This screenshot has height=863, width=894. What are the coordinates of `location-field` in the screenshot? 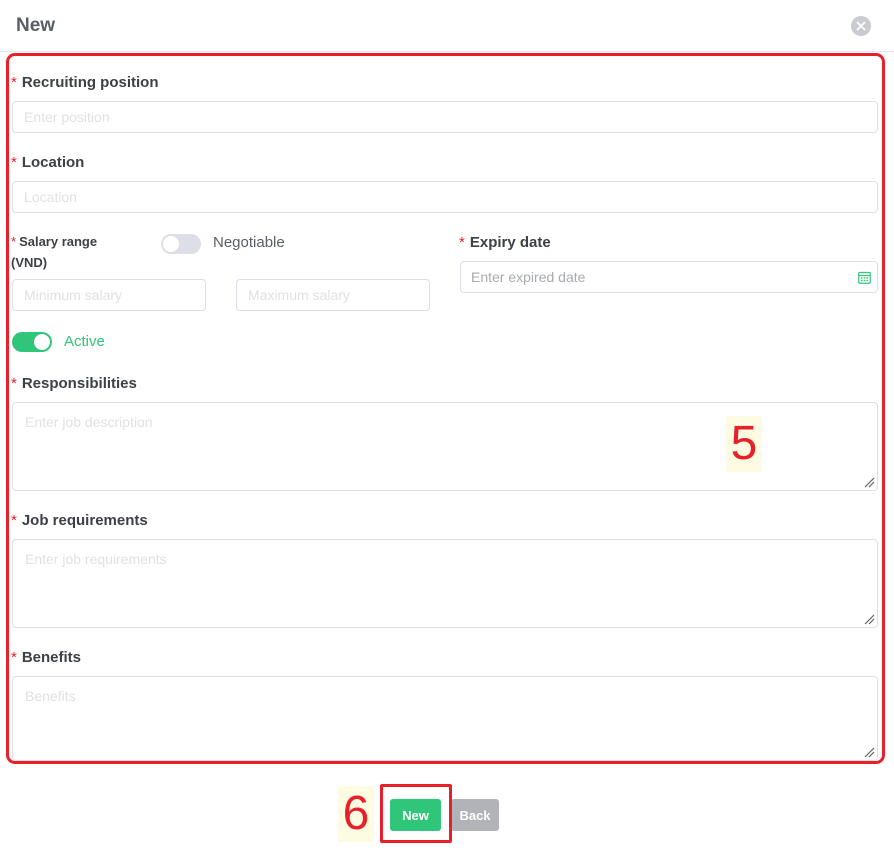 It's located at (445, 197).